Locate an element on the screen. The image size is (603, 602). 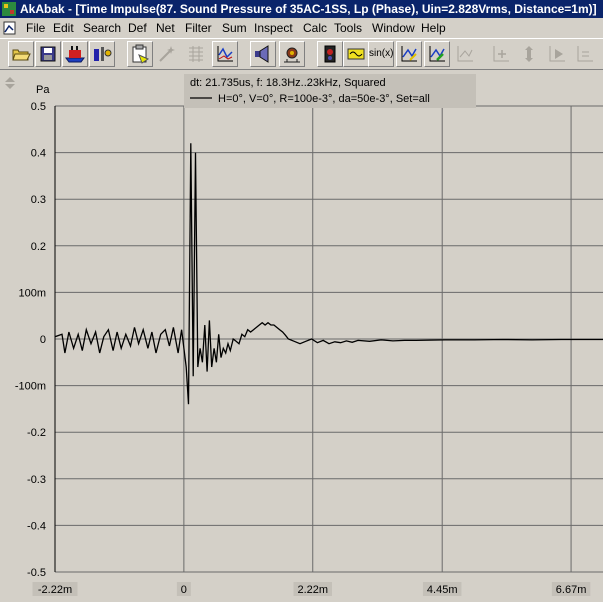
x-tick-label: 4.45m is located at coordinates (442, 590).